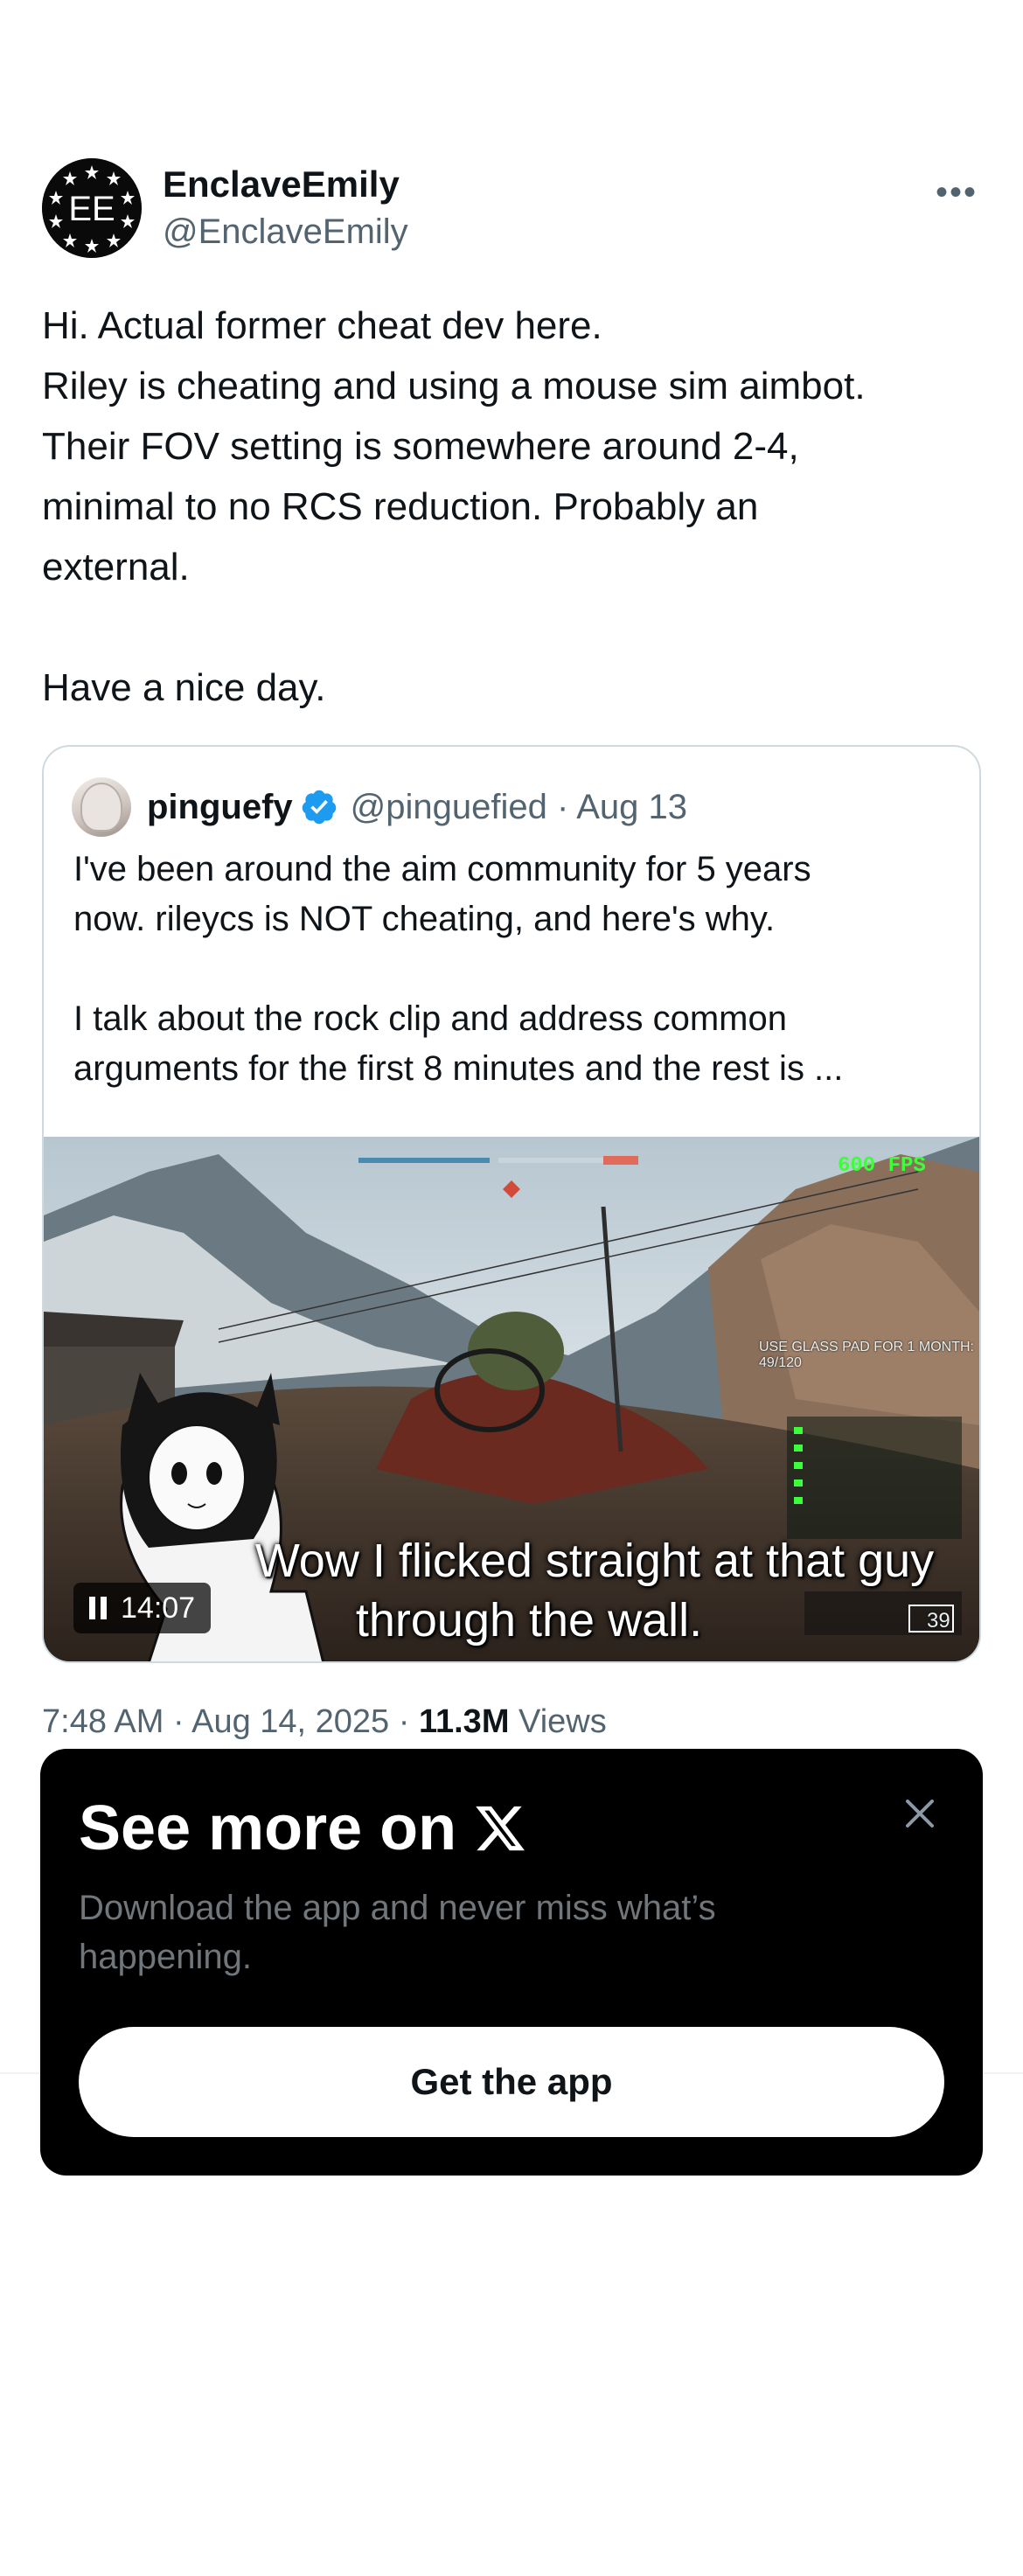  What do you see at coordinates (230, 1721) in the screenshot?
I see `tweet-timestamp: 7:48 AM · Aug 14, 2025 ·` at bounding box center [230, 1721].